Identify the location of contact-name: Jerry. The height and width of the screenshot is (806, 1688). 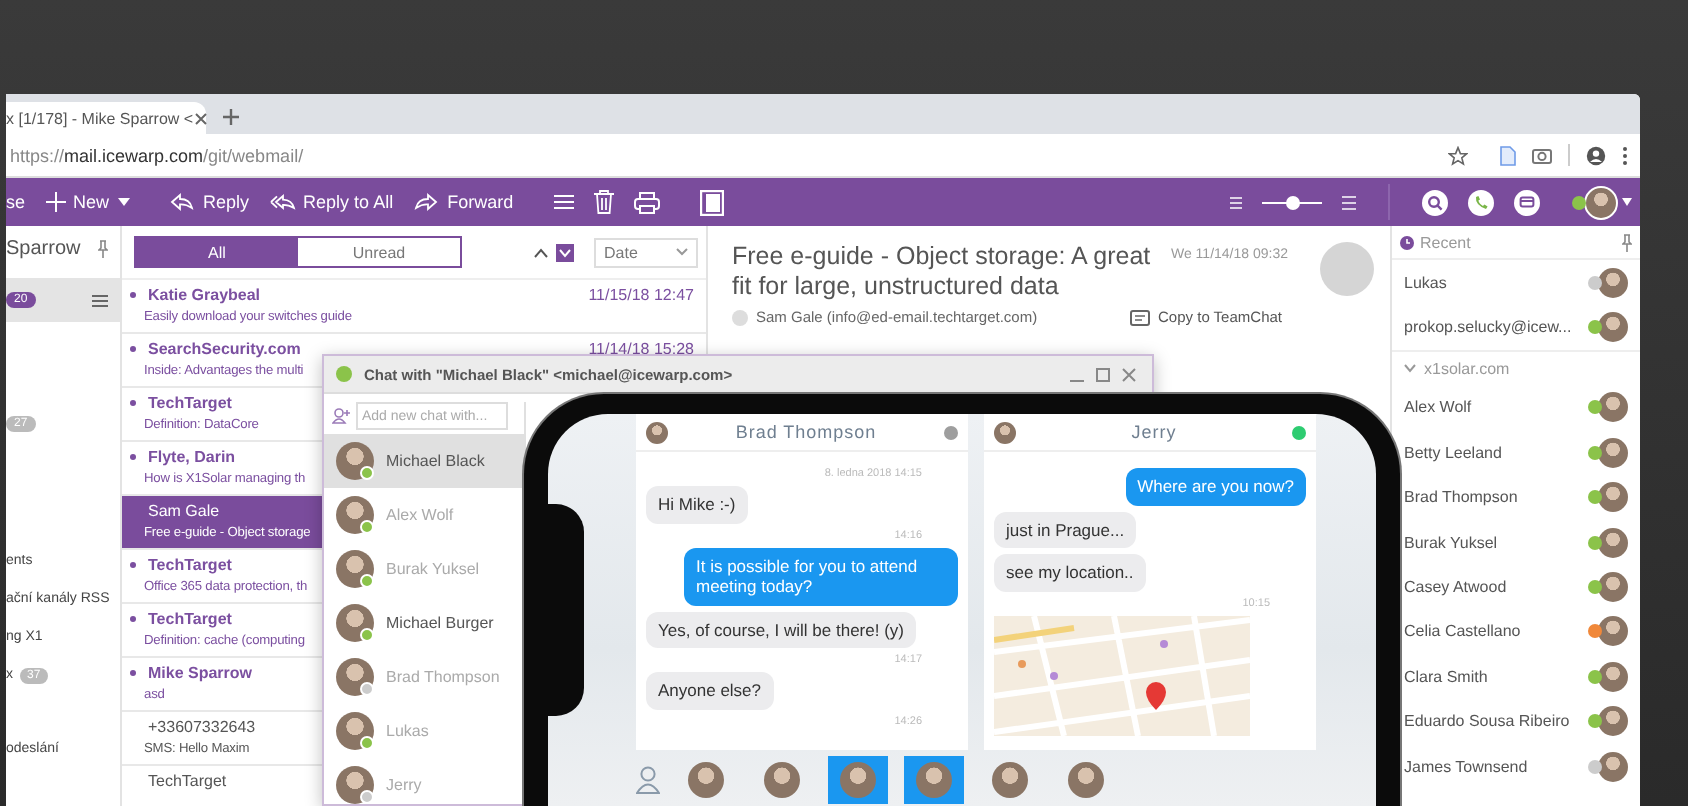
(404, 785).